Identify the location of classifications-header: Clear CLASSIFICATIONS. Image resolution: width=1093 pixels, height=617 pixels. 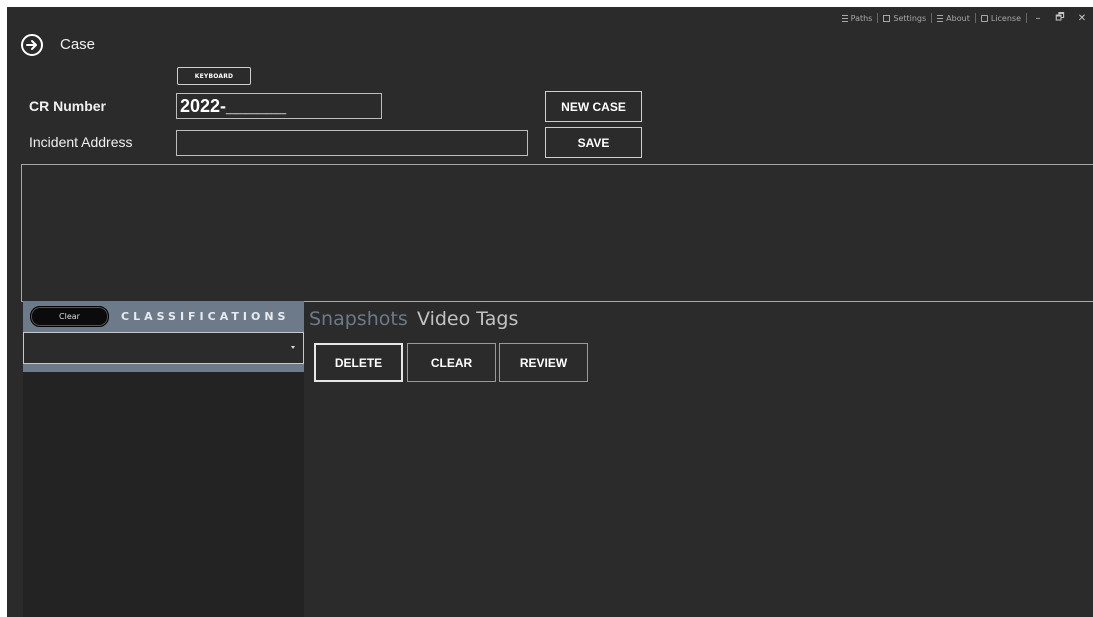
(163, 316).